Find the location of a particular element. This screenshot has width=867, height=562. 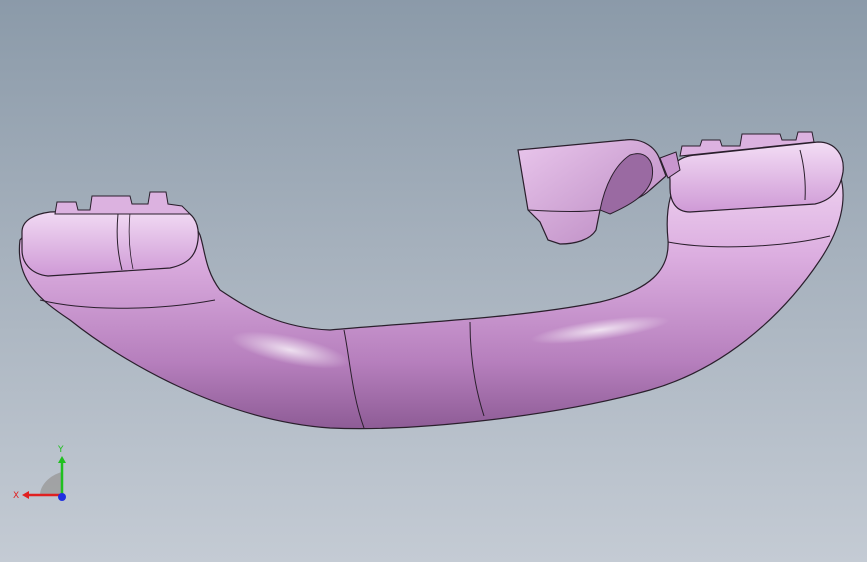

triad-plane-icon is located at coordinates (51, 483).